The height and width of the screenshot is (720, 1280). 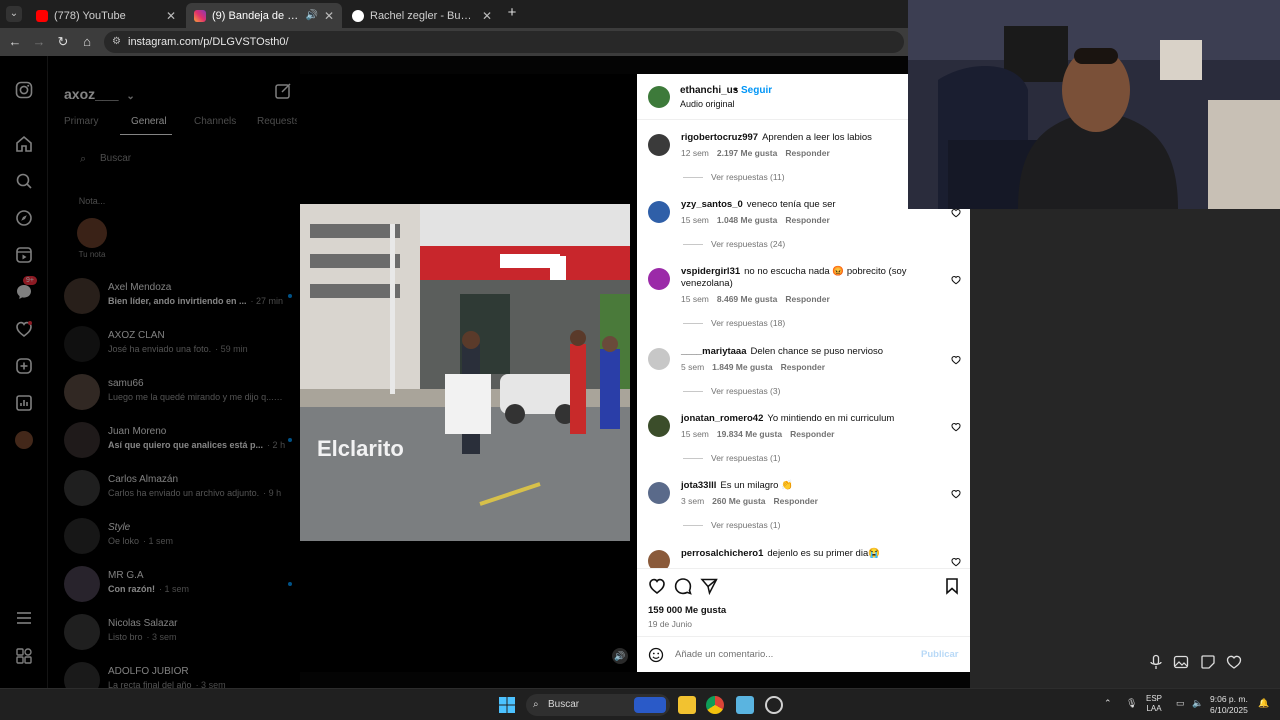 I want to click on comment-author: ____mariytaaa, so click(x=714, y=351).